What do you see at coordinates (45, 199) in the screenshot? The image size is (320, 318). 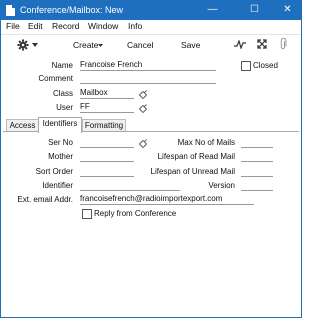 I see `ext-email-label: Ext. email Addr.` at bounding box center [45, 199].